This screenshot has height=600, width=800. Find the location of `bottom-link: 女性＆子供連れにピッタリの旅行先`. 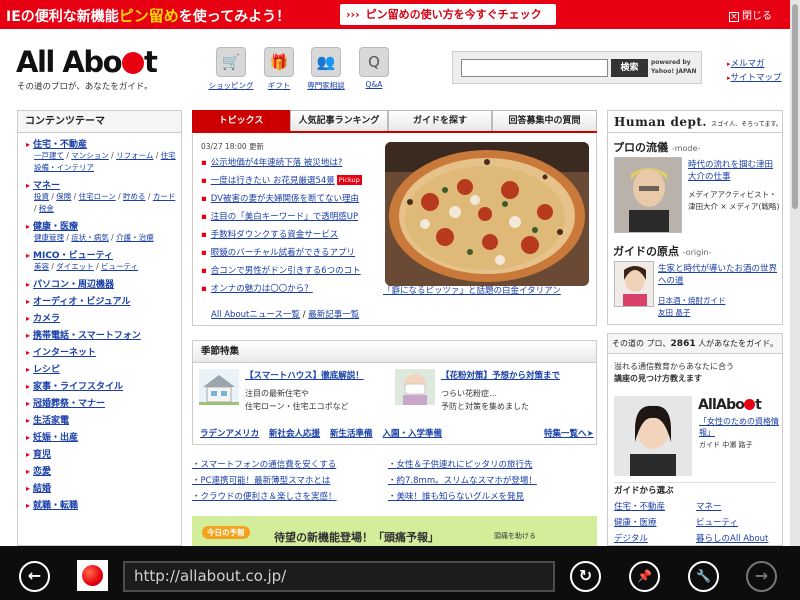

bottom-link: 女性＆子供連れにピッタリの旅行先 is located at coordinates (460, 464).